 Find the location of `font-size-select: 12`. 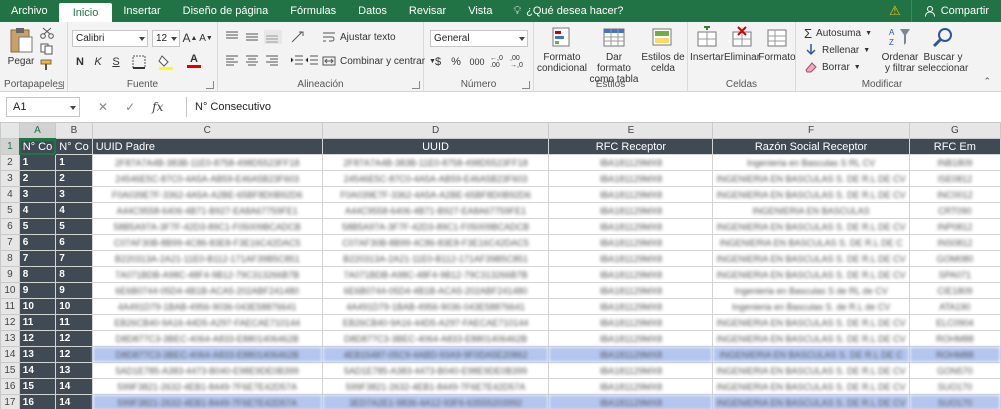

font-size-select: 12 is located at coordinates (166, 38).